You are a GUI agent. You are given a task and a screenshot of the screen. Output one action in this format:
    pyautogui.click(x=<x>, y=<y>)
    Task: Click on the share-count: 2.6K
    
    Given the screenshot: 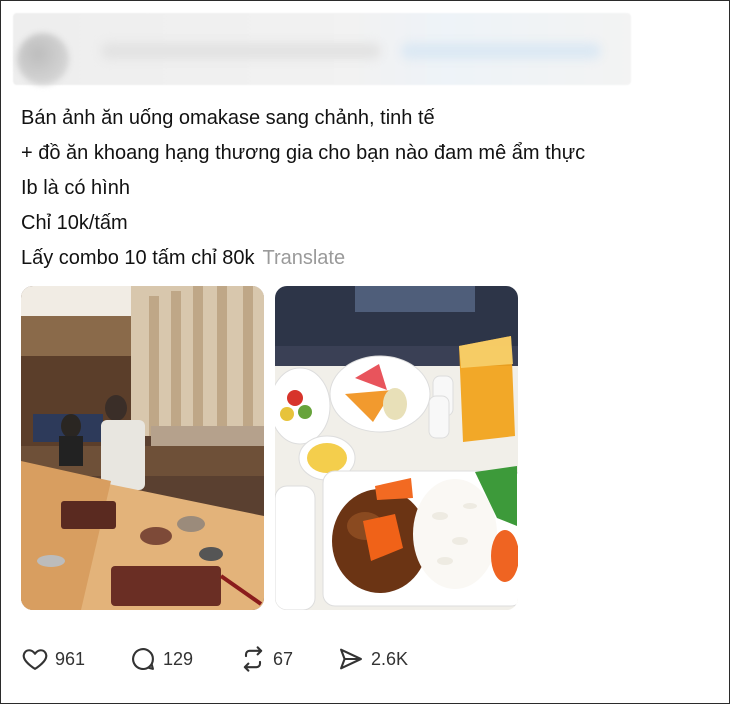 What is the action you would take?
    pyautogui.click(x=390, y=658)
    